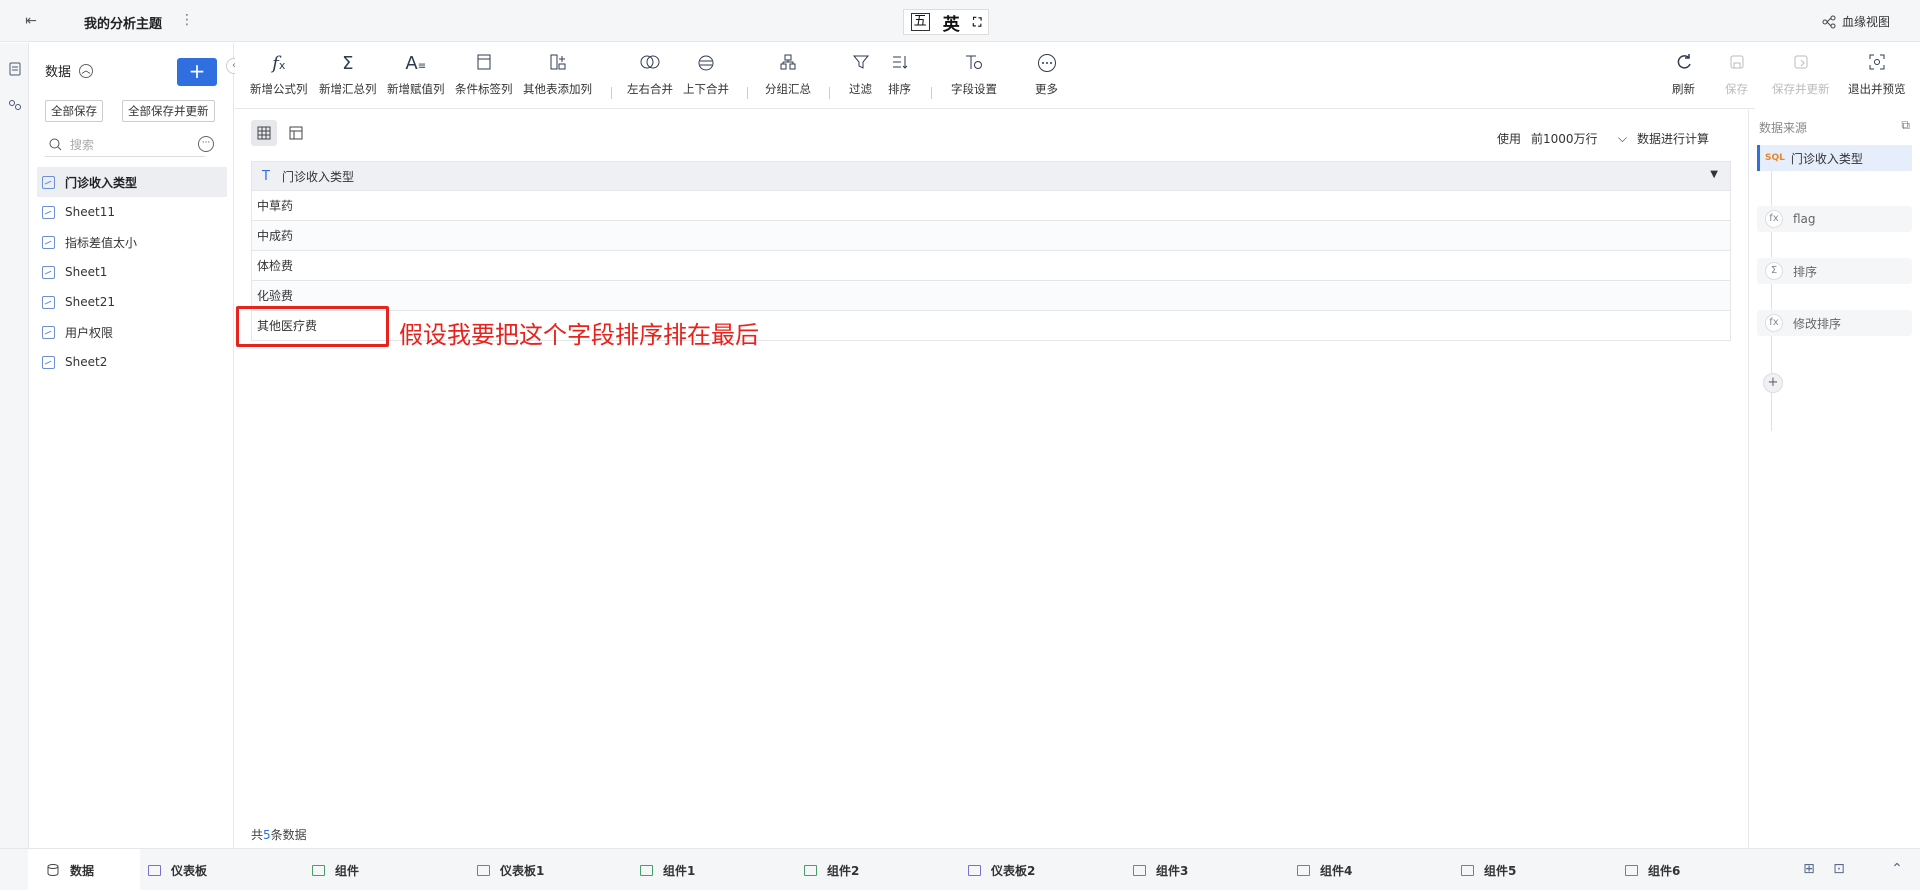 The height and width of the screenshot is (891, 1920). What do you see at coordinates (197, 72) in the screenshot?
I see `add-table-button: +` at bounding box center [197, 72].